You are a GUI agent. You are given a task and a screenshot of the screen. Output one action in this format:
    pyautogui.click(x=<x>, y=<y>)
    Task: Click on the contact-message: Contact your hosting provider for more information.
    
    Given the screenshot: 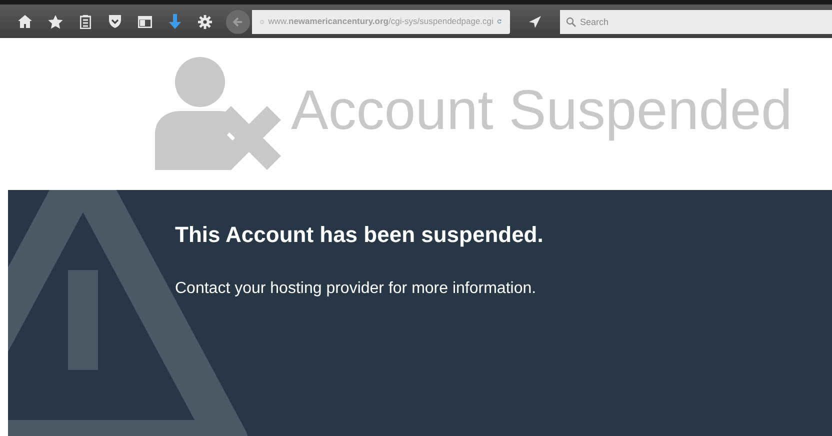 What is the action you would take?
    pyautogui.click(x=356, y=289)
    